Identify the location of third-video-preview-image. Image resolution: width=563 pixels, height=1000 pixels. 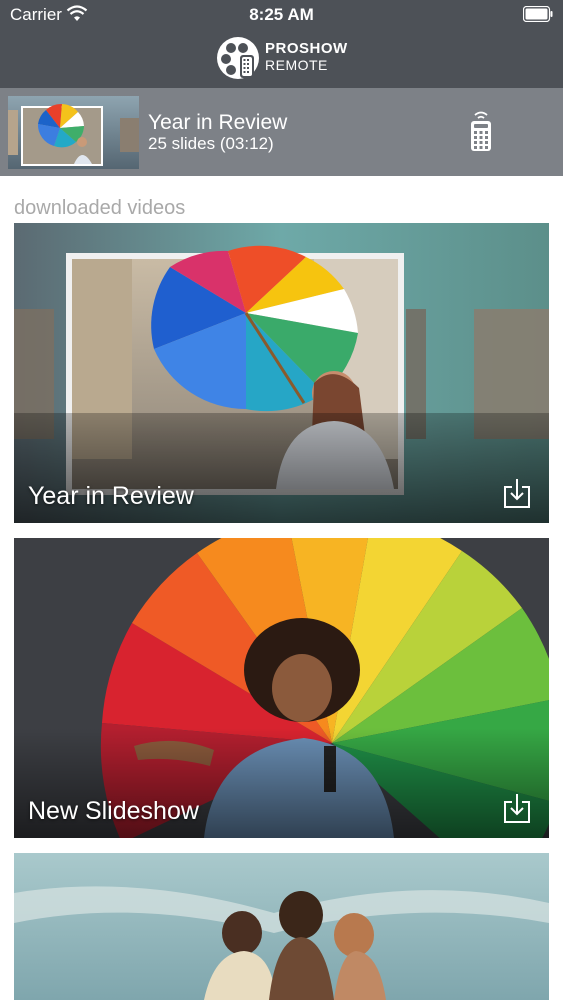
(281, 926).